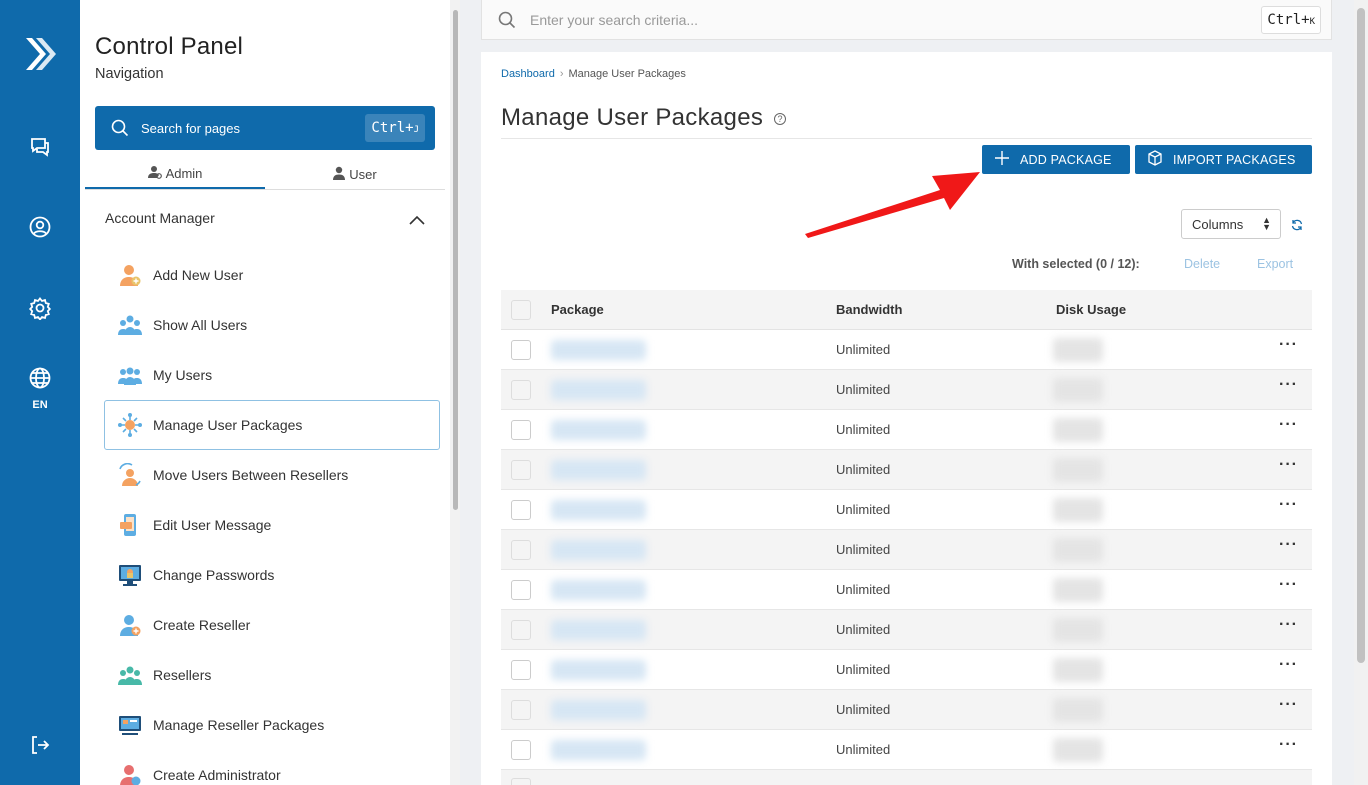 This screenshot has width=1368, height=785. What do you see at coordinates (214, 575) in the screenshot?
I see `sidebar-item-label: Change Passwords` at bounding box center [214, 575].